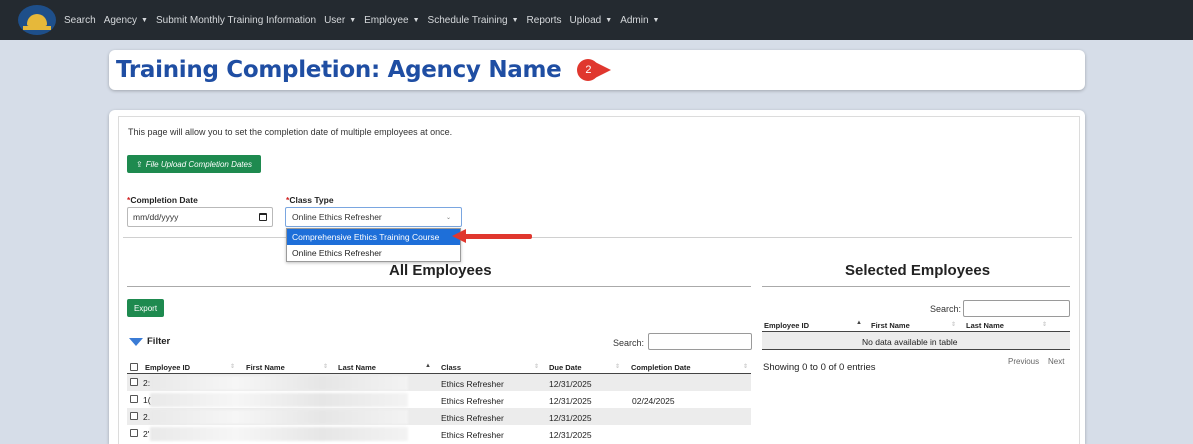 The height and width of the screenshot is (444, 1193). I want to click on completion-date-label: *Completion Date, so click(162, 200).